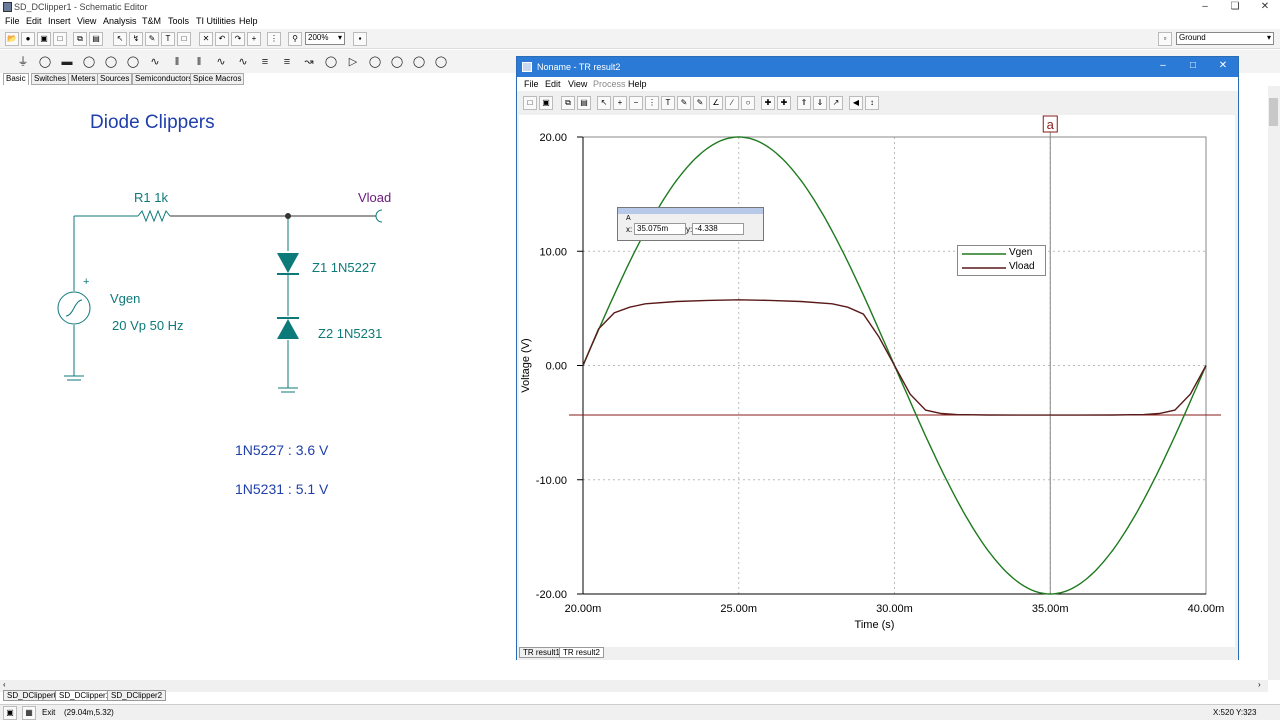 Image resolution: width=1280 pixels, height=720 pixels. Describe the element at coordinates (216, 21) in the screenshot. I see `menu-ti-utilities: TI Utilities` at that location.